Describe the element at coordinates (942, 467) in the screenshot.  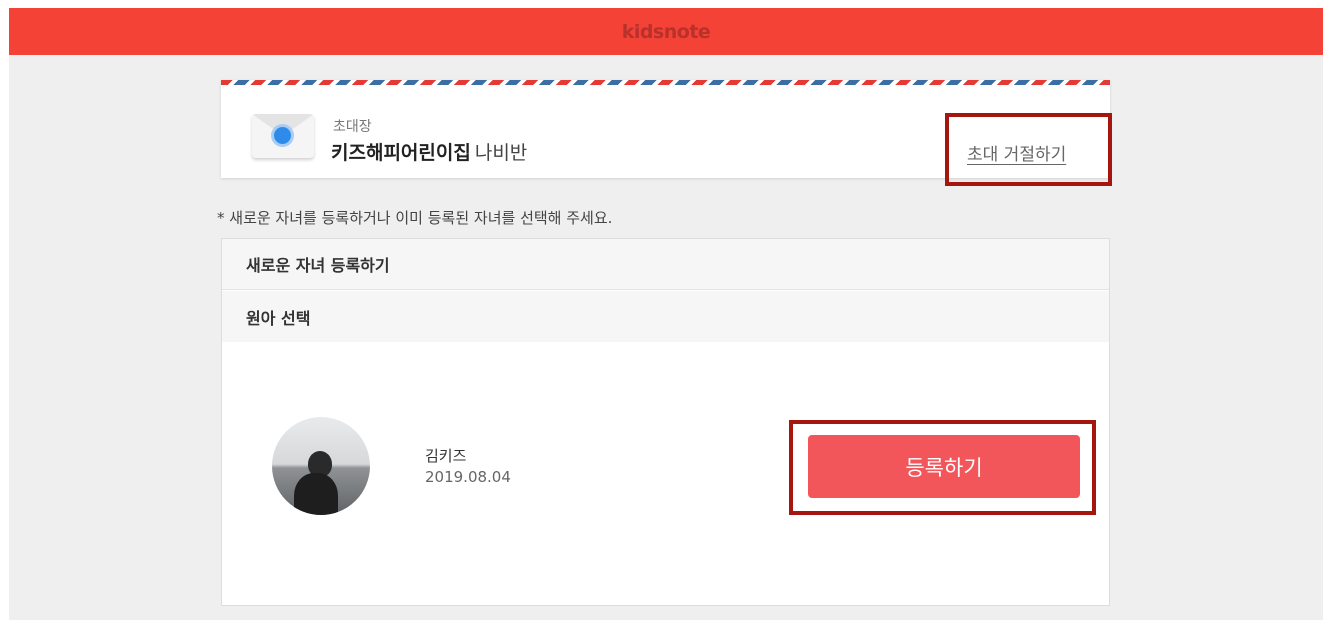
I see `highlight-box-register` at that location.